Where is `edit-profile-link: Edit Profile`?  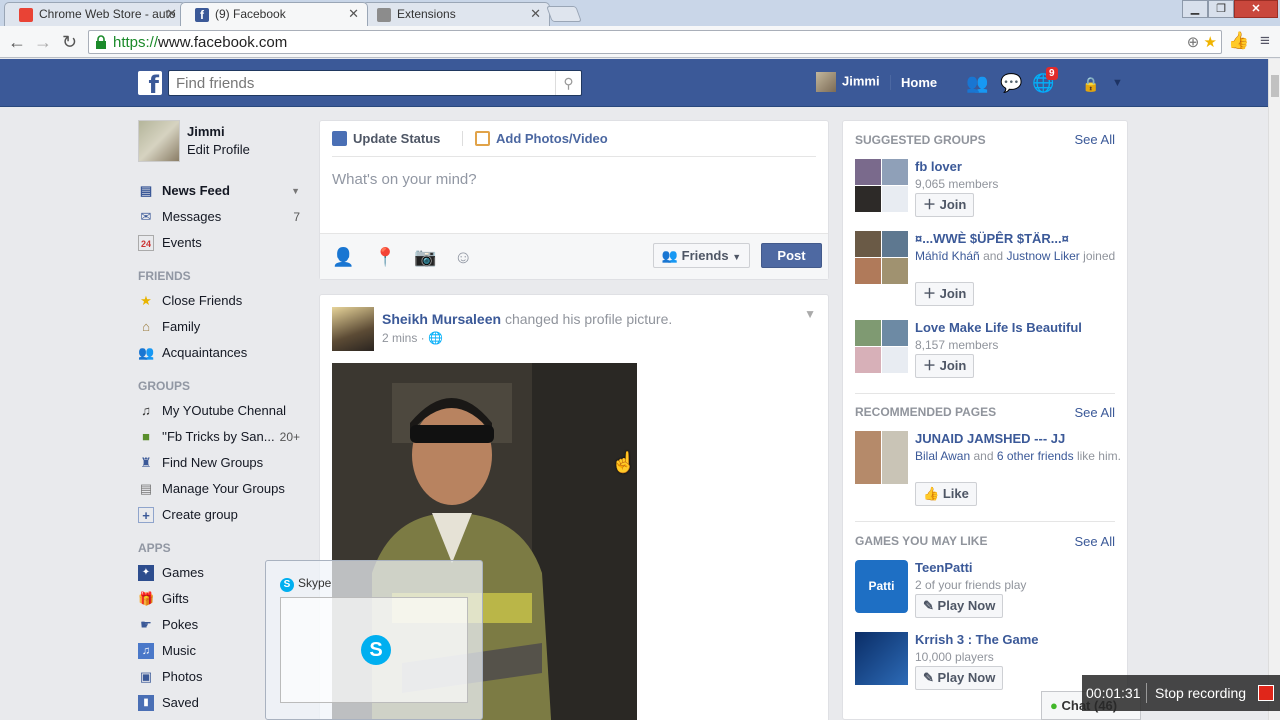
edit-profile-link: Edit Profile is located at coordinates (218, 149).